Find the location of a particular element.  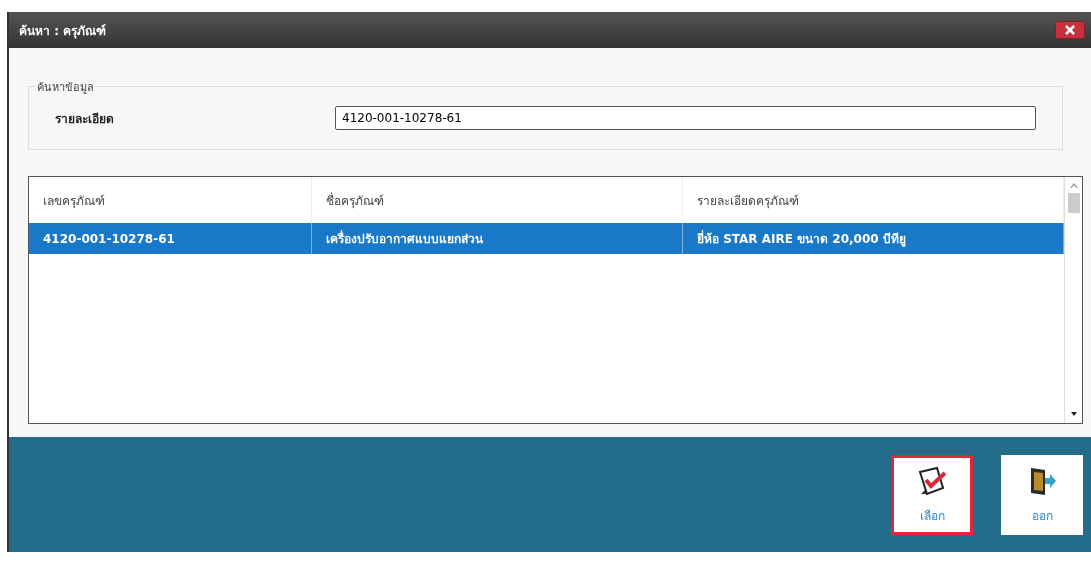

exit-button: ออก is located at coordinates (1042, 494).